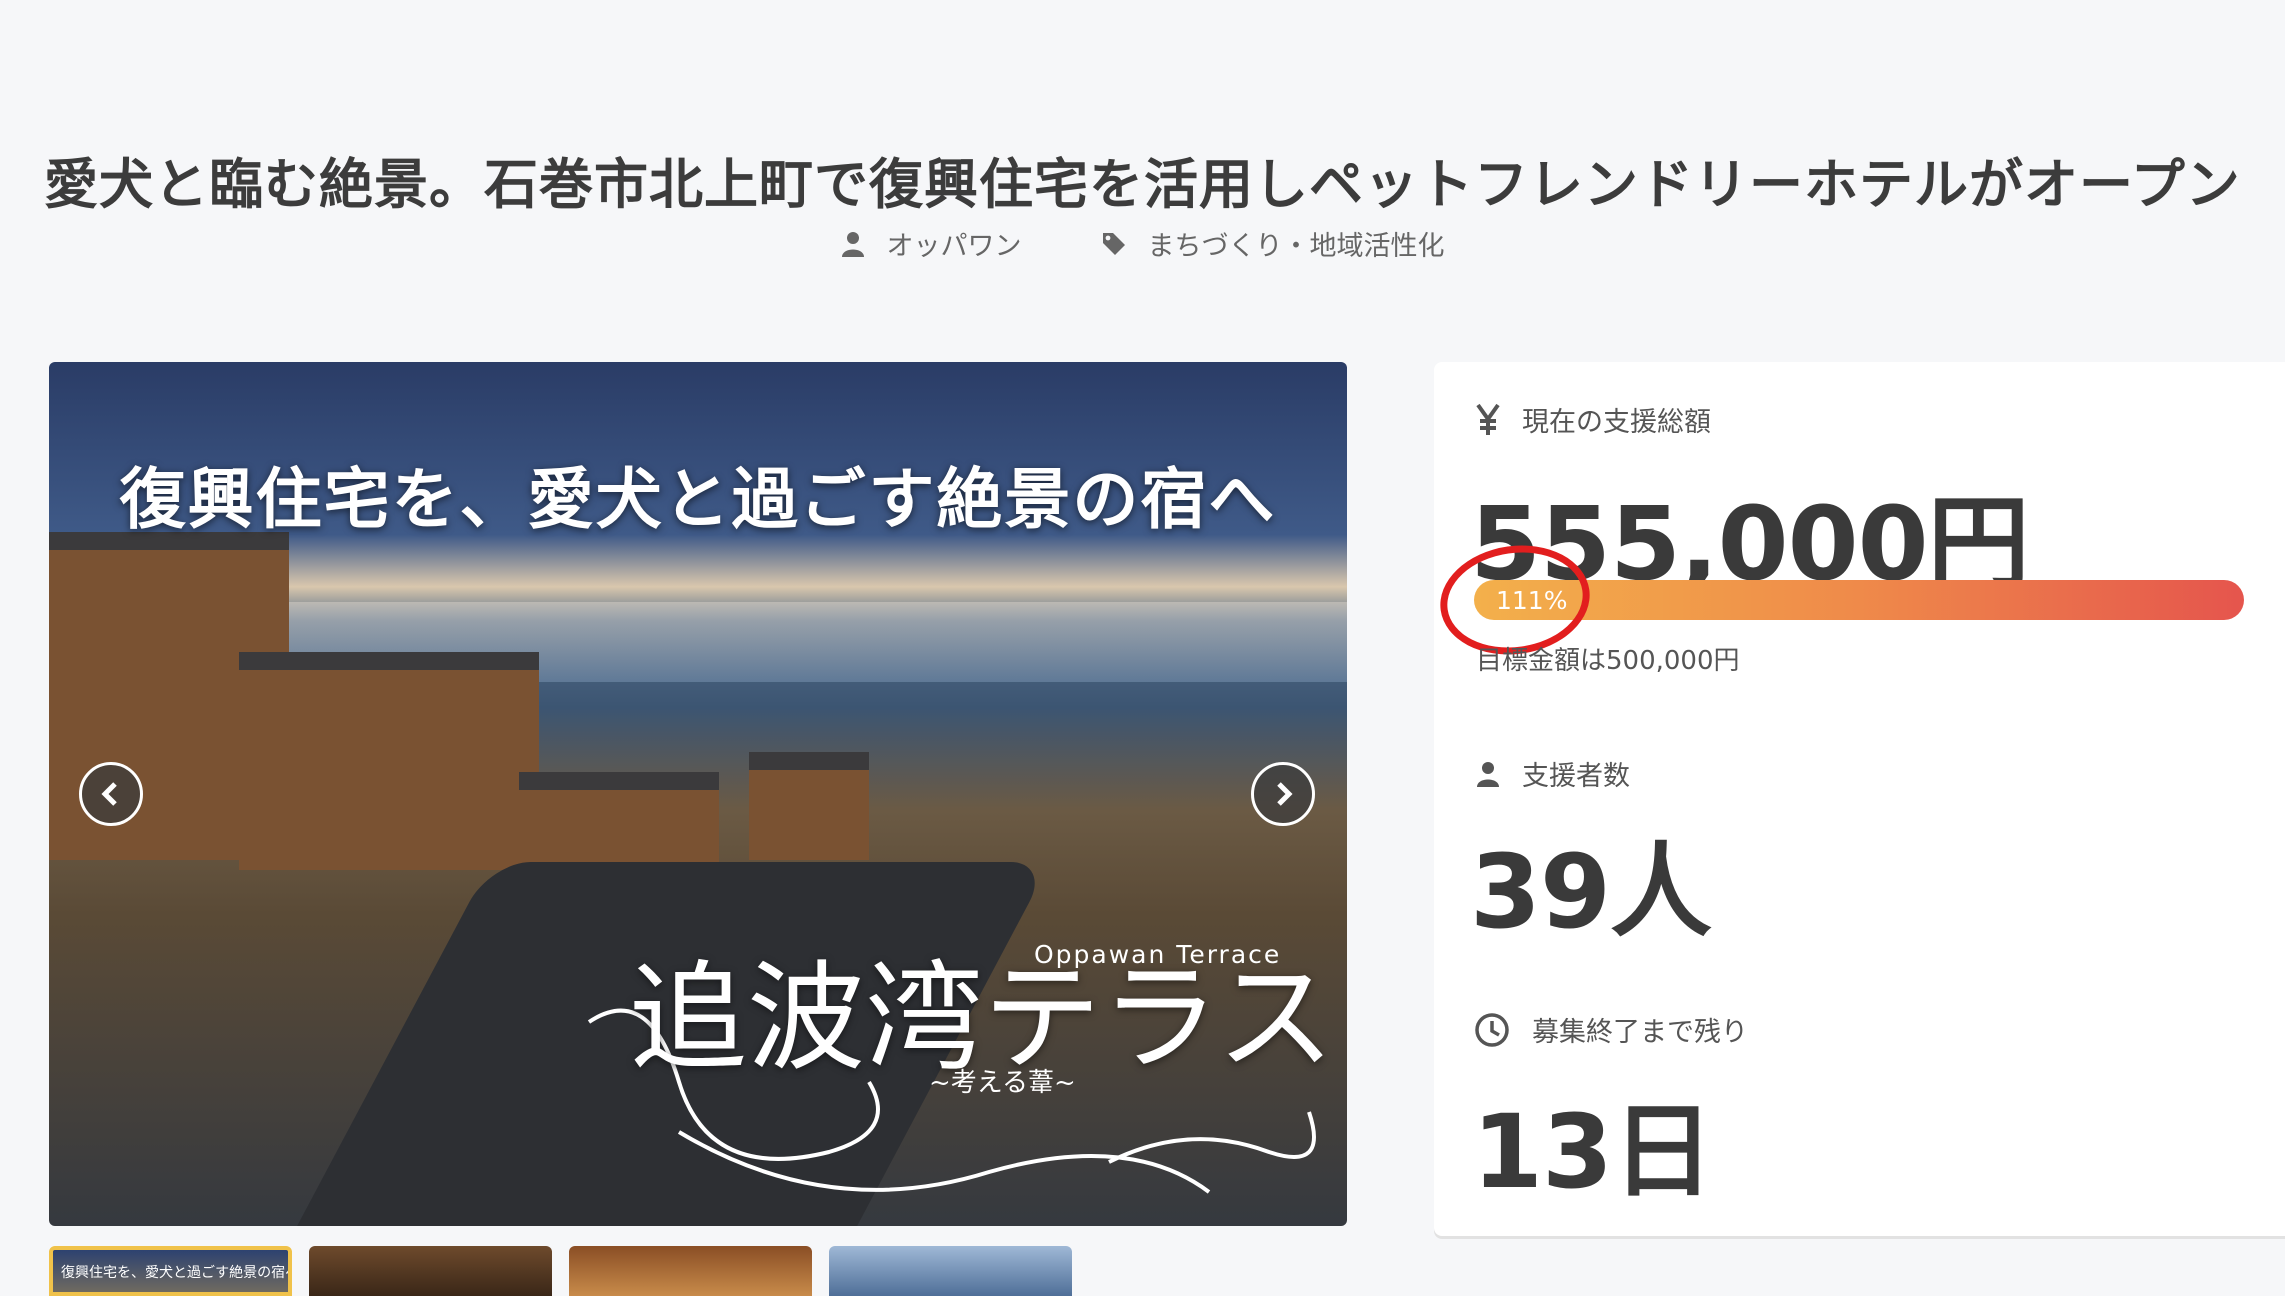  Describe the element at coordinates (1158, 954) in the screenshot. I see `logo-english: Oppawan Terrace` at that location.